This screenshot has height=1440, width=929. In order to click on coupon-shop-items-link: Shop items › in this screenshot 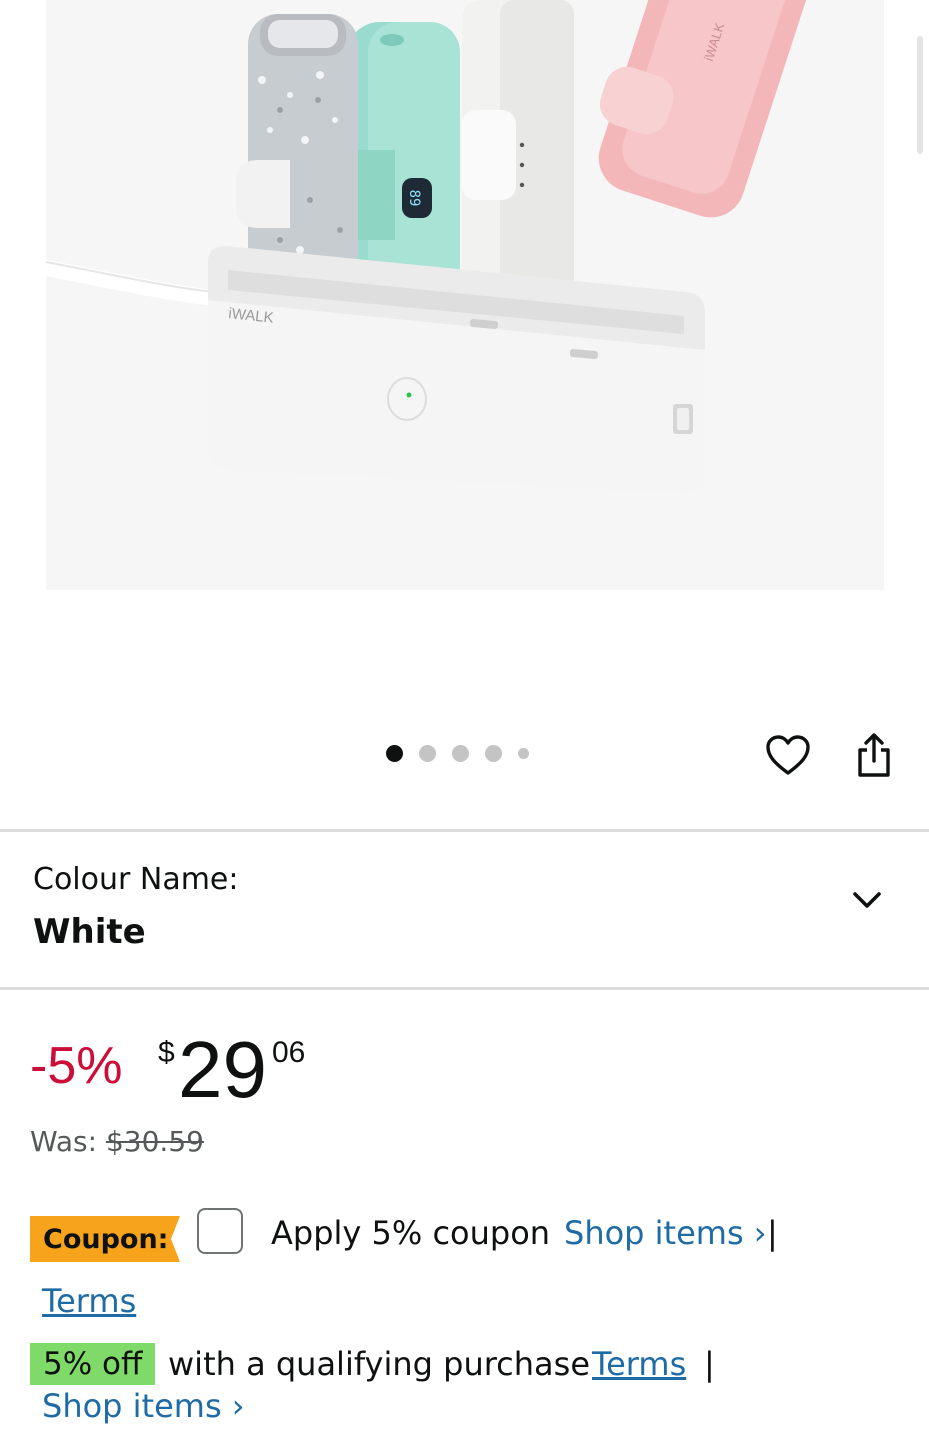, I will do `click(665, 1233)`.